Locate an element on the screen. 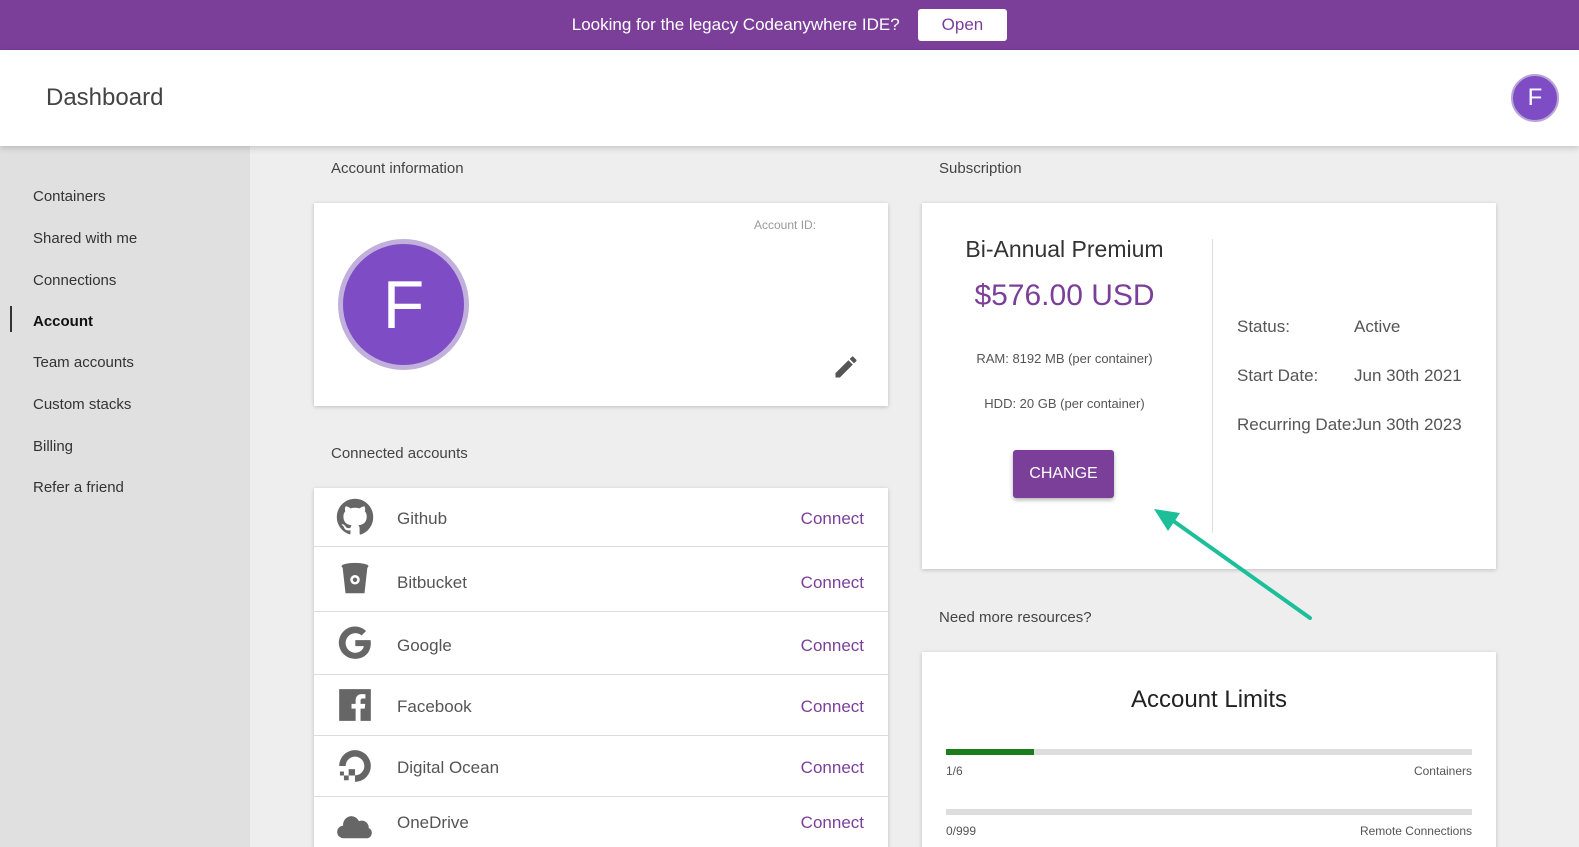 Image resolution: width=1579 pixels, height=847 pixels. connect-digitalocean-link: Connect is located at coordinates (832, 768).